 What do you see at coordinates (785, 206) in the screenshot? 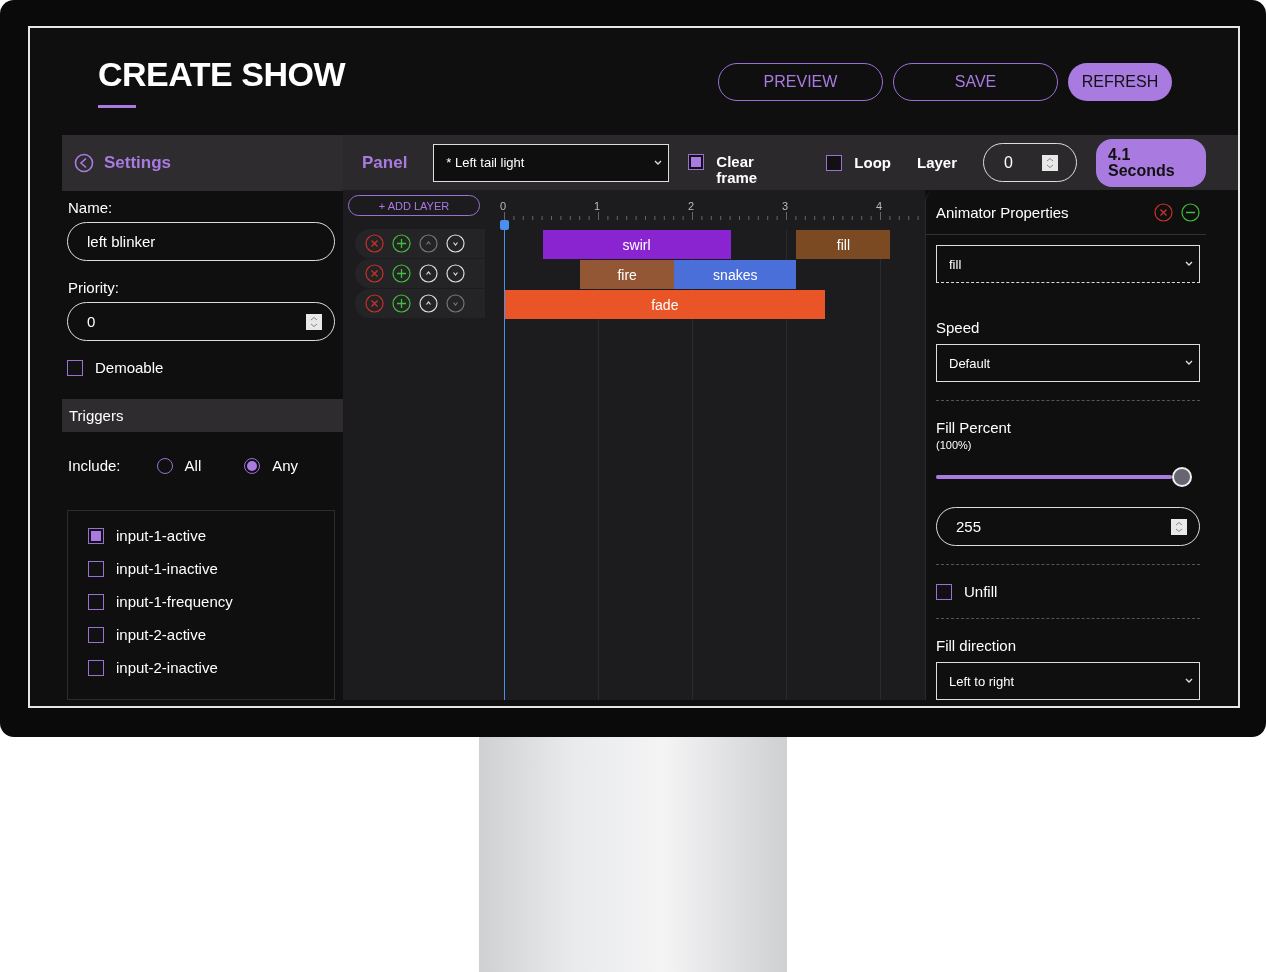
I see `tick-label: 3` at bounding box center [785, 206].